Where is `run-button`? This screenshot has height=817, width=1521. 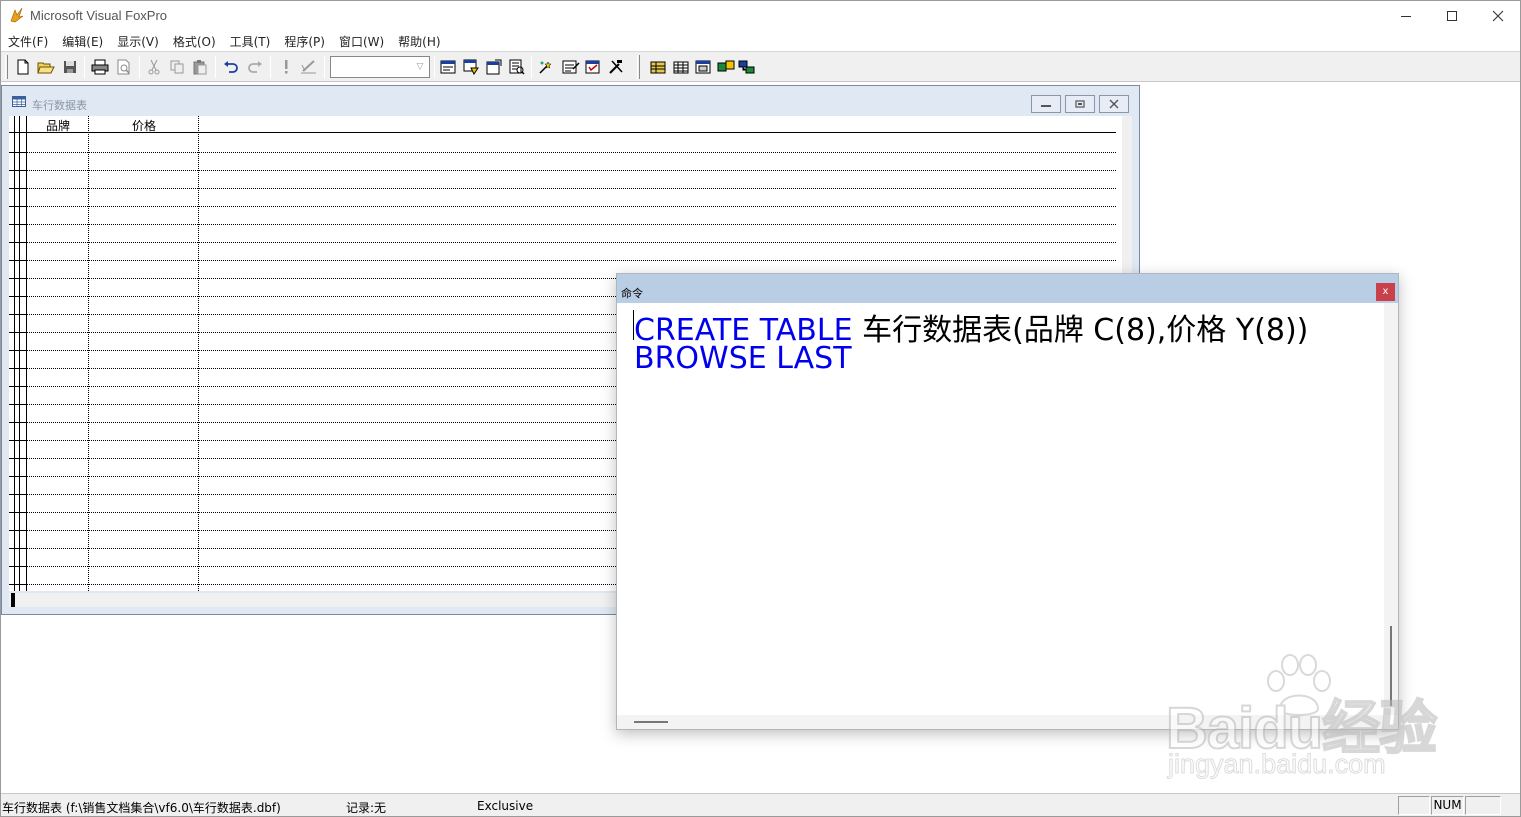 run-button is located at coordinates (286, 67).